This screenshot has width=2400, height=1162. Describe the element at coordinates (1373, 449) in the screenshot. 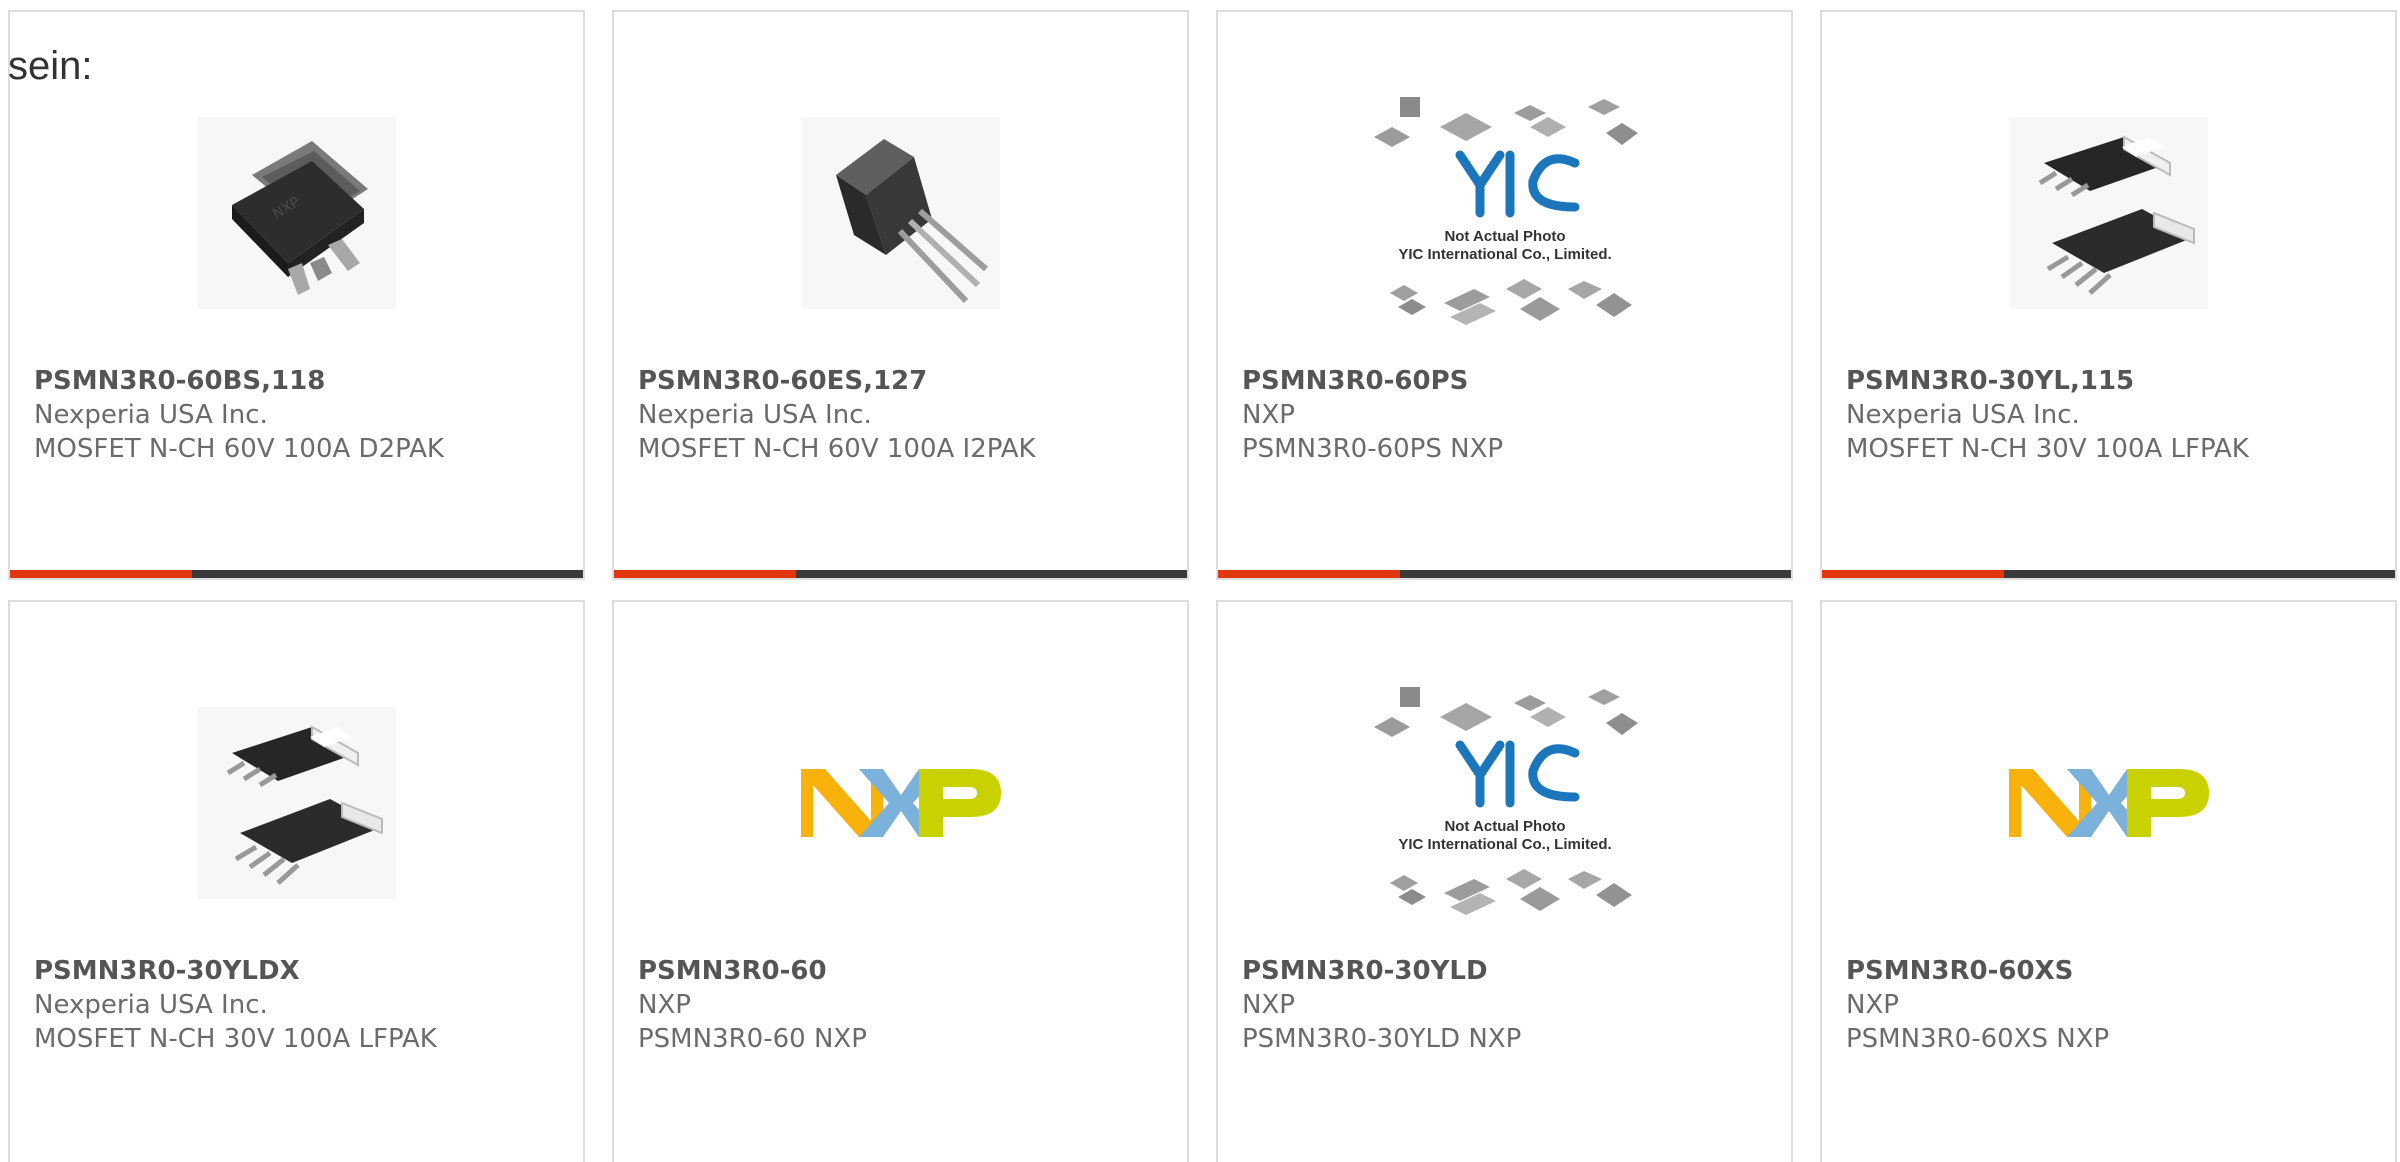

I see `description-label: PSMN3R0-60PS NXP` at that location.